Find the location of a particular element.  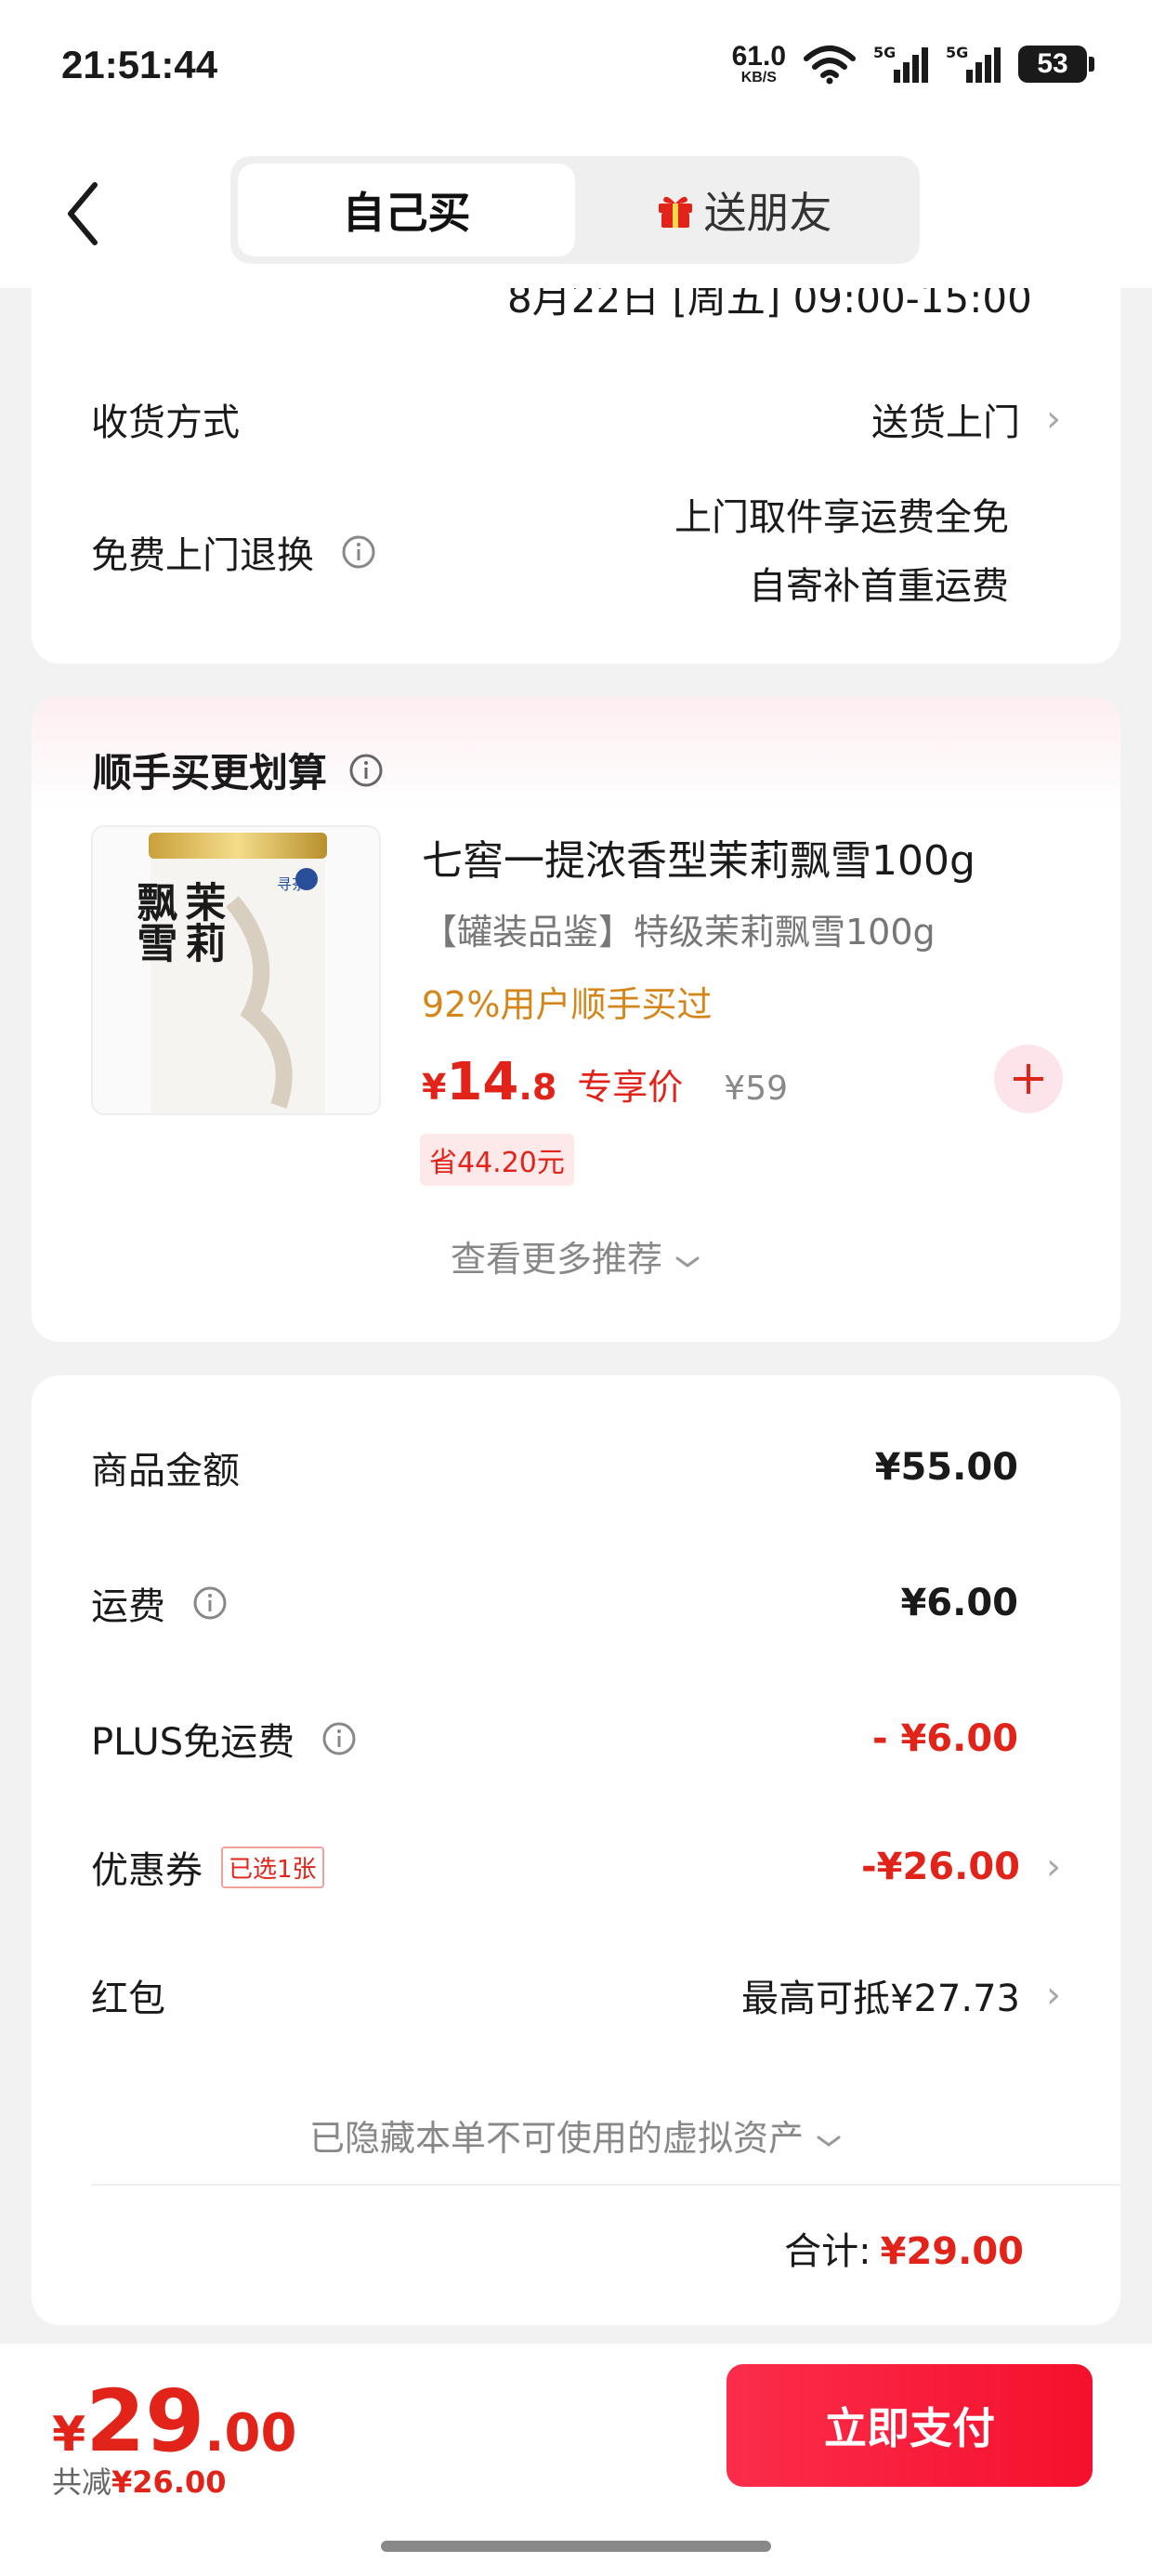

total-row: 合计: ¥29.00 is located at coordinates (904, 2248).